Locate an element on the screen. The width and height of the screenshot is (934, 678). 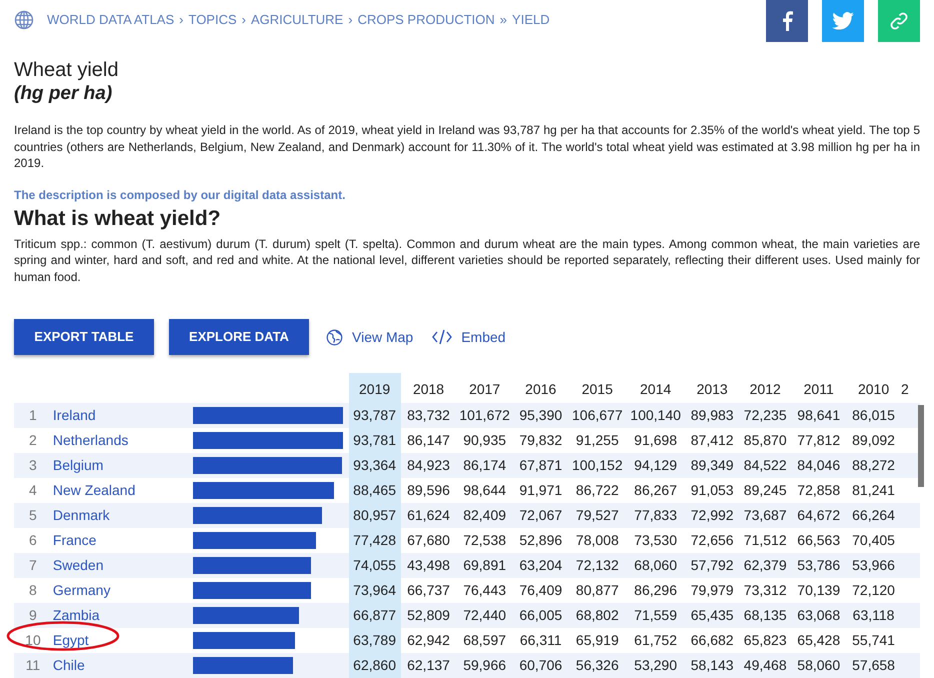
value-cell: 70,405 is located at coordinates (873, 540).